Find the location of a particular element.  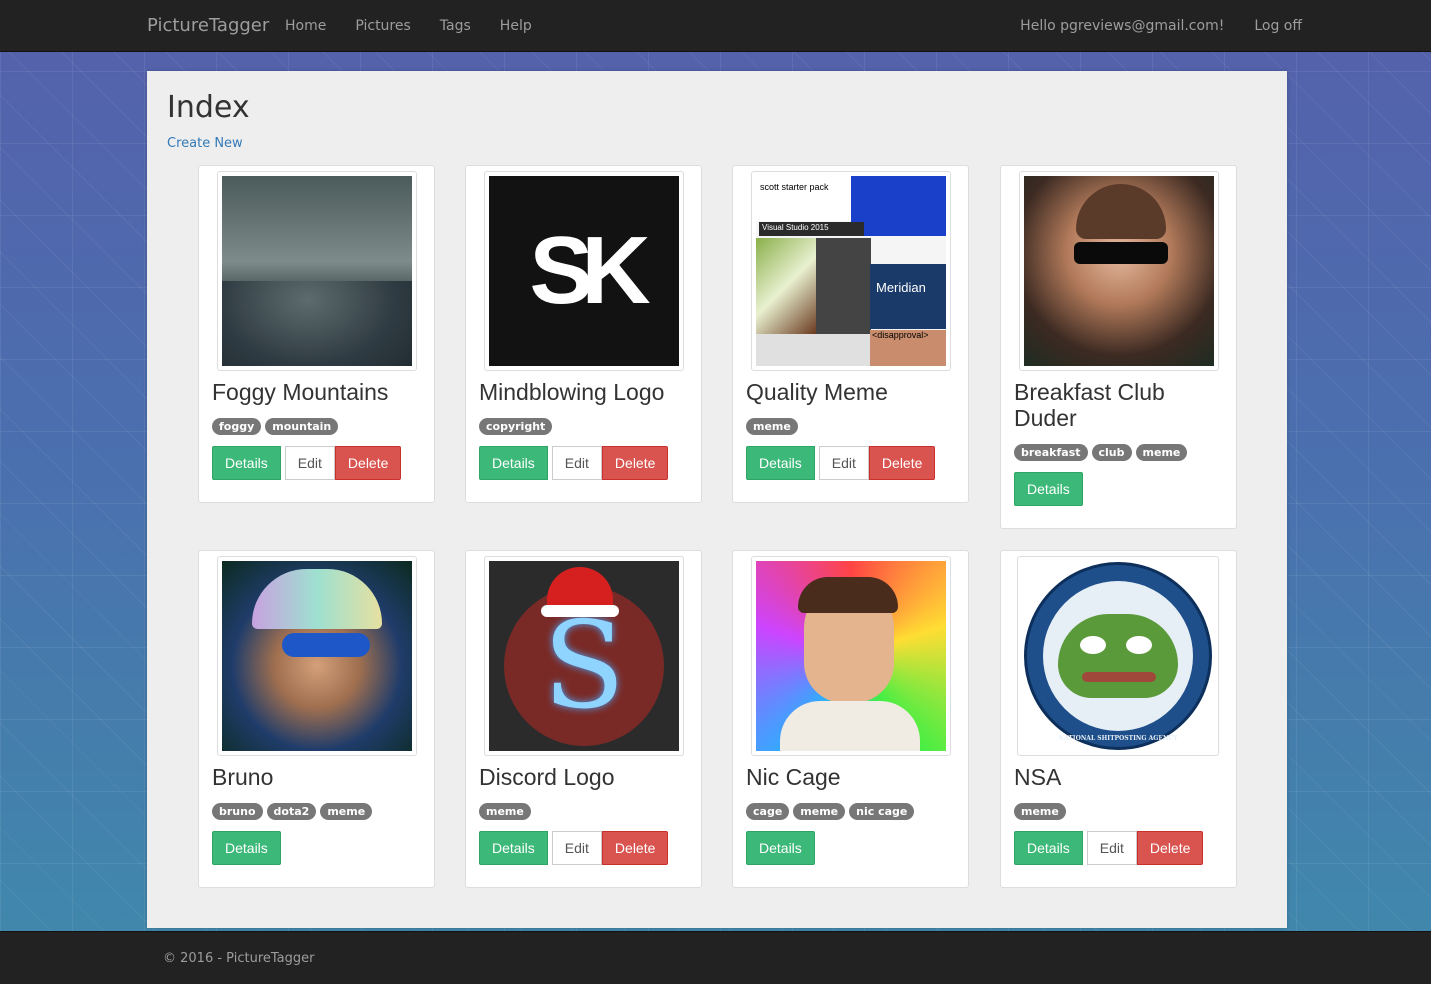

picture-title: Bruno is located at coordinates (243, 777).